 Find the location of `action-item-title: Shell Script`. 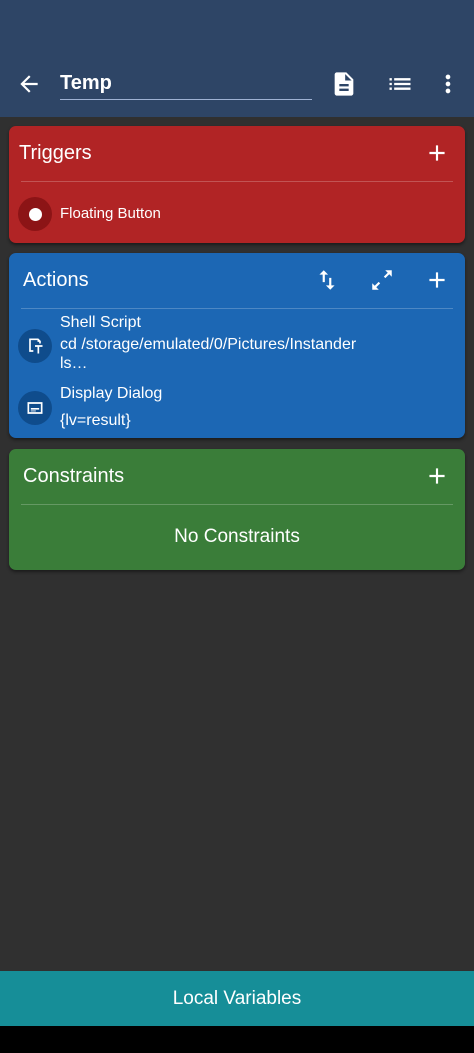

action-item-title: Shell Script is located at coordinates (100, 322).